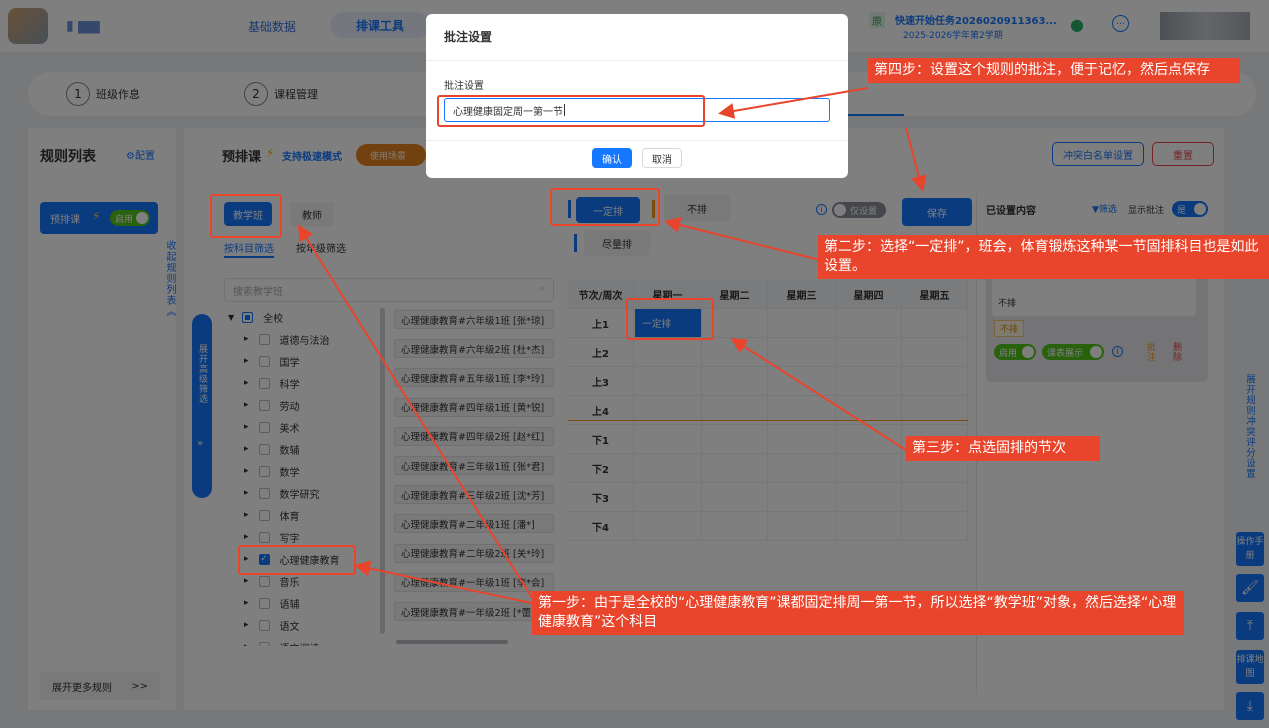 The width and height of the screenshot is (1269, 728). Describe the element at coordinates (916, 159) in the screenshot. I see `arrow-step4-b` at that location.